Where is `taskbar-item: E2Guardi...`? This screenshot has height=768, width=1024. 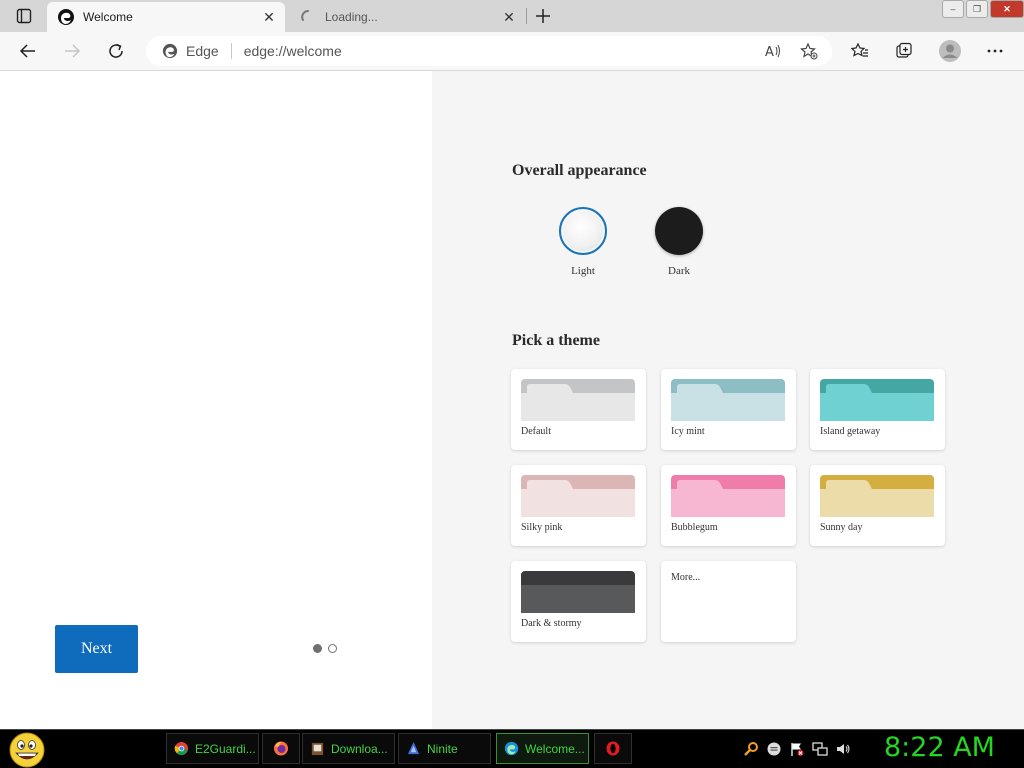
taskbar-item: E2Guardi... is located at coordinates (212, 748).